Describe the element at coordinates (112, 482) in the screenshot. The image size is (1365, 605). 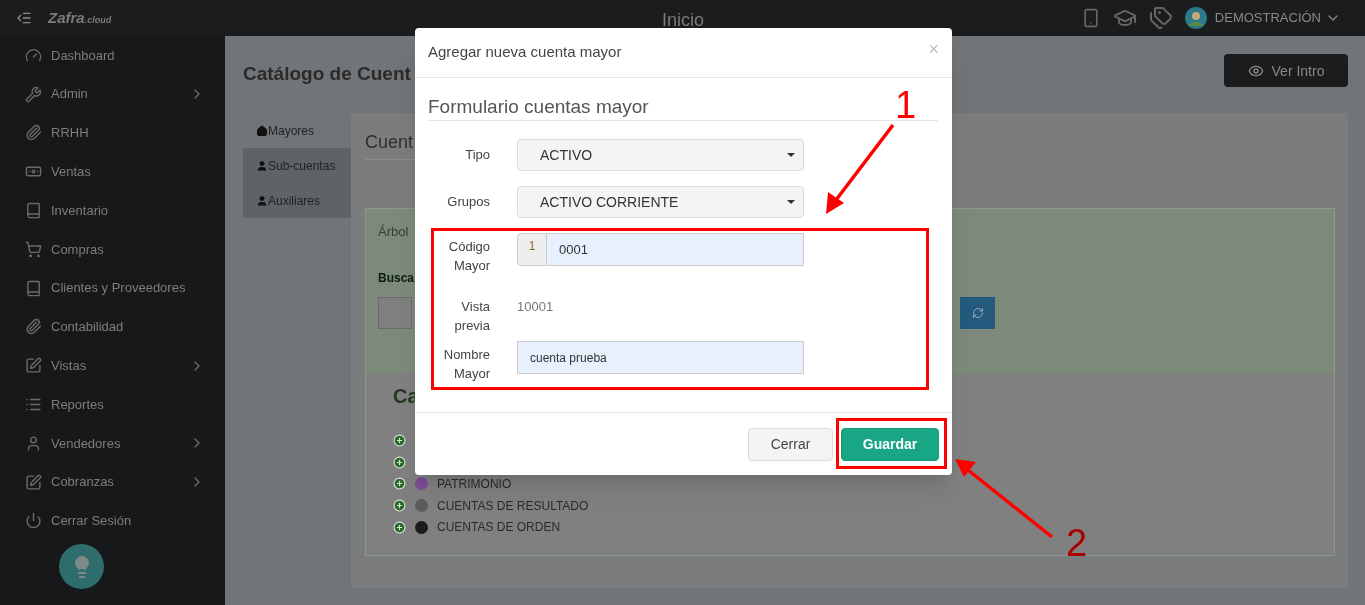
I see `sidebar-item: Cobranzas` at that location.